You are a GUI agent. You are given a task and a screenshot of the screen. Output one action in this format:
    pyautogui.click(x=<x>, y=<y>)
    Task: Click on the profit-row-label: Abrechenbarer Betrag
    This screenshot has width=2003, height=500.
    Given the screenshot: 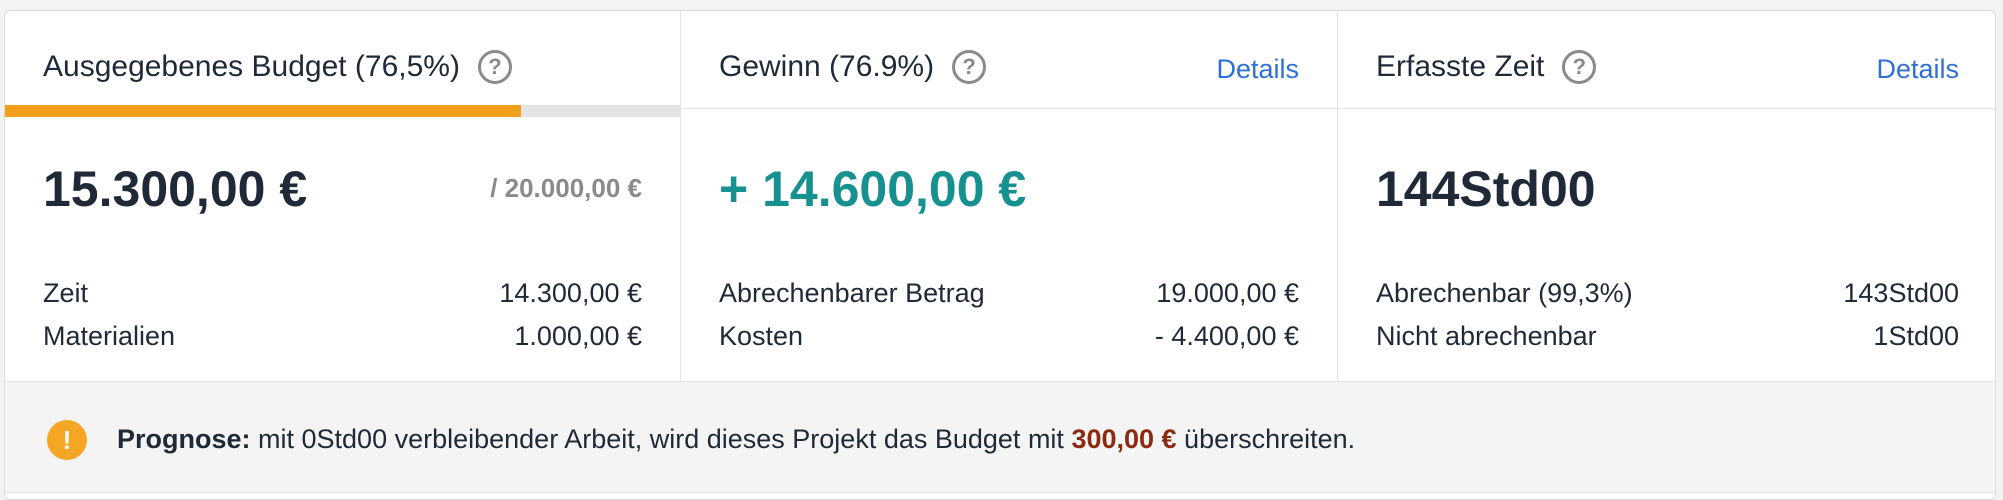 What is the action you would take?
    pyautogui.click(x=852, y=293)
    